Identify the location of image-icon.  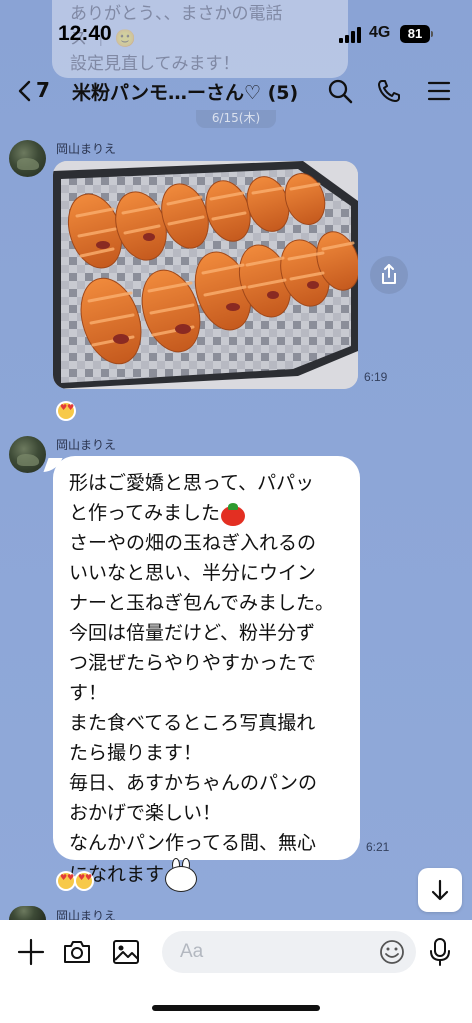
(126, 952).